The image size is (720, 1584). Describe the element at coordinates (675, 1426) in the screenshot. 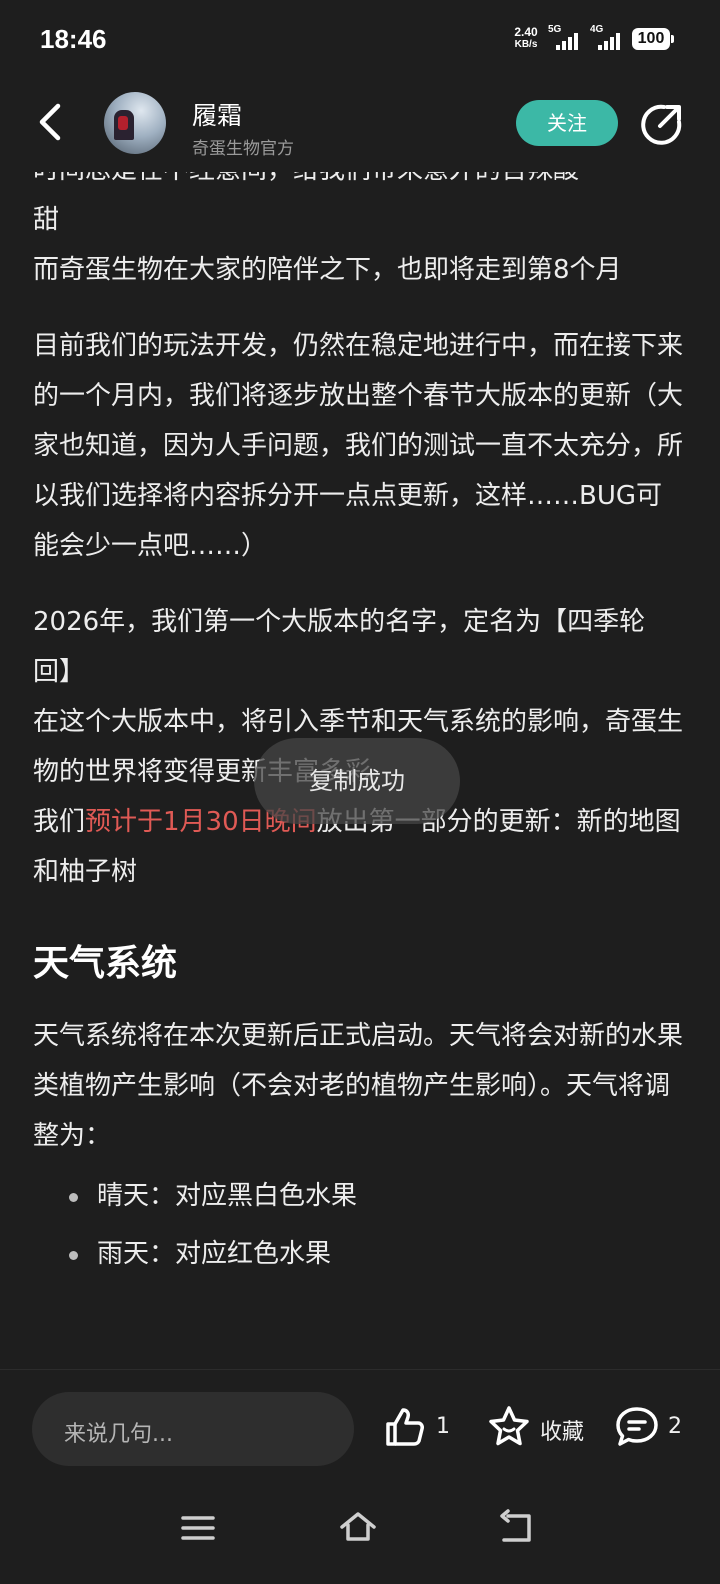

I see `comment-count: 2` at that location.